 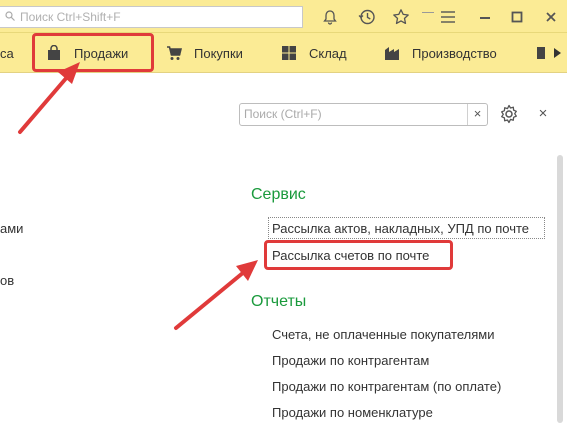 What do you see at coordinates (517, 17) in the screenshot?
I see `maximize-icon` at bounding box center [517, 17].